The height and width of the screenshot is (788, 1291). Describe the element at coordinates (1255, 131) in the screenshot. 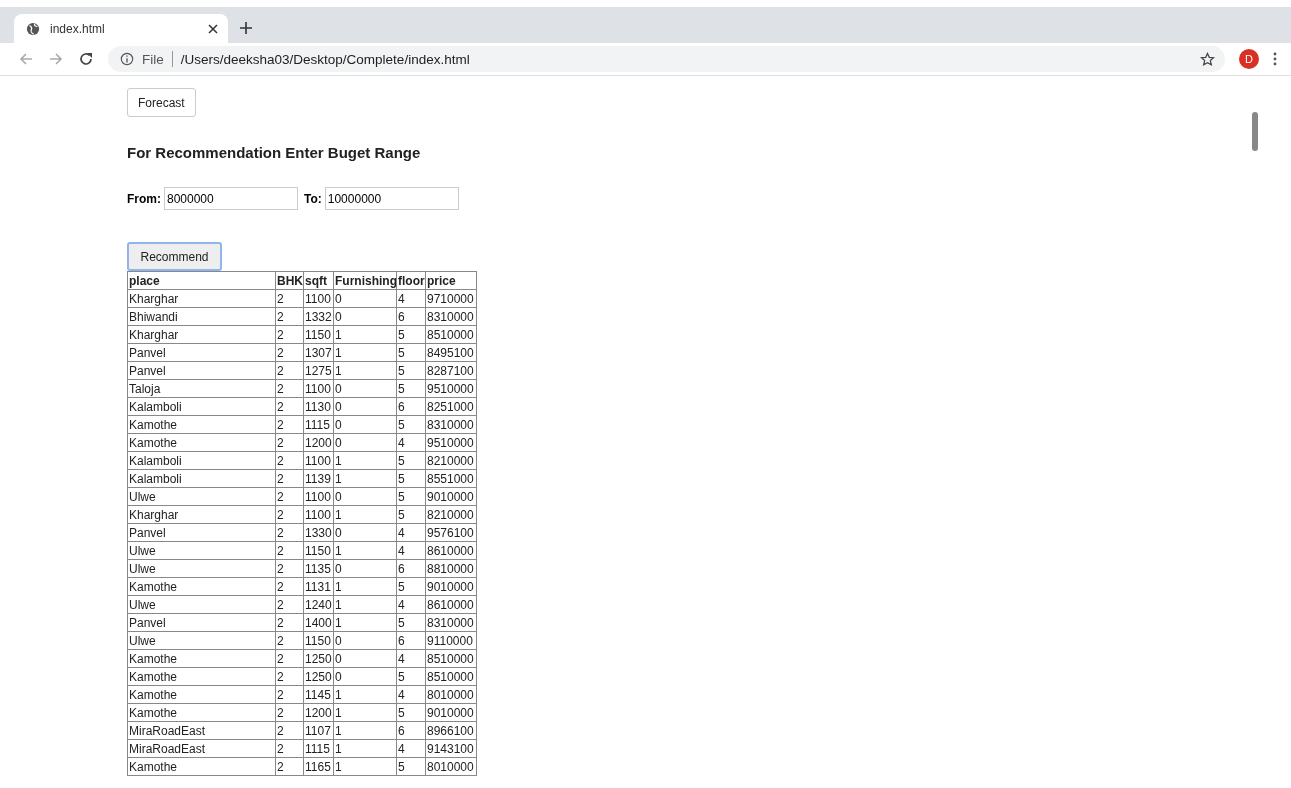

I see `scrollbar-thumb` at that location.